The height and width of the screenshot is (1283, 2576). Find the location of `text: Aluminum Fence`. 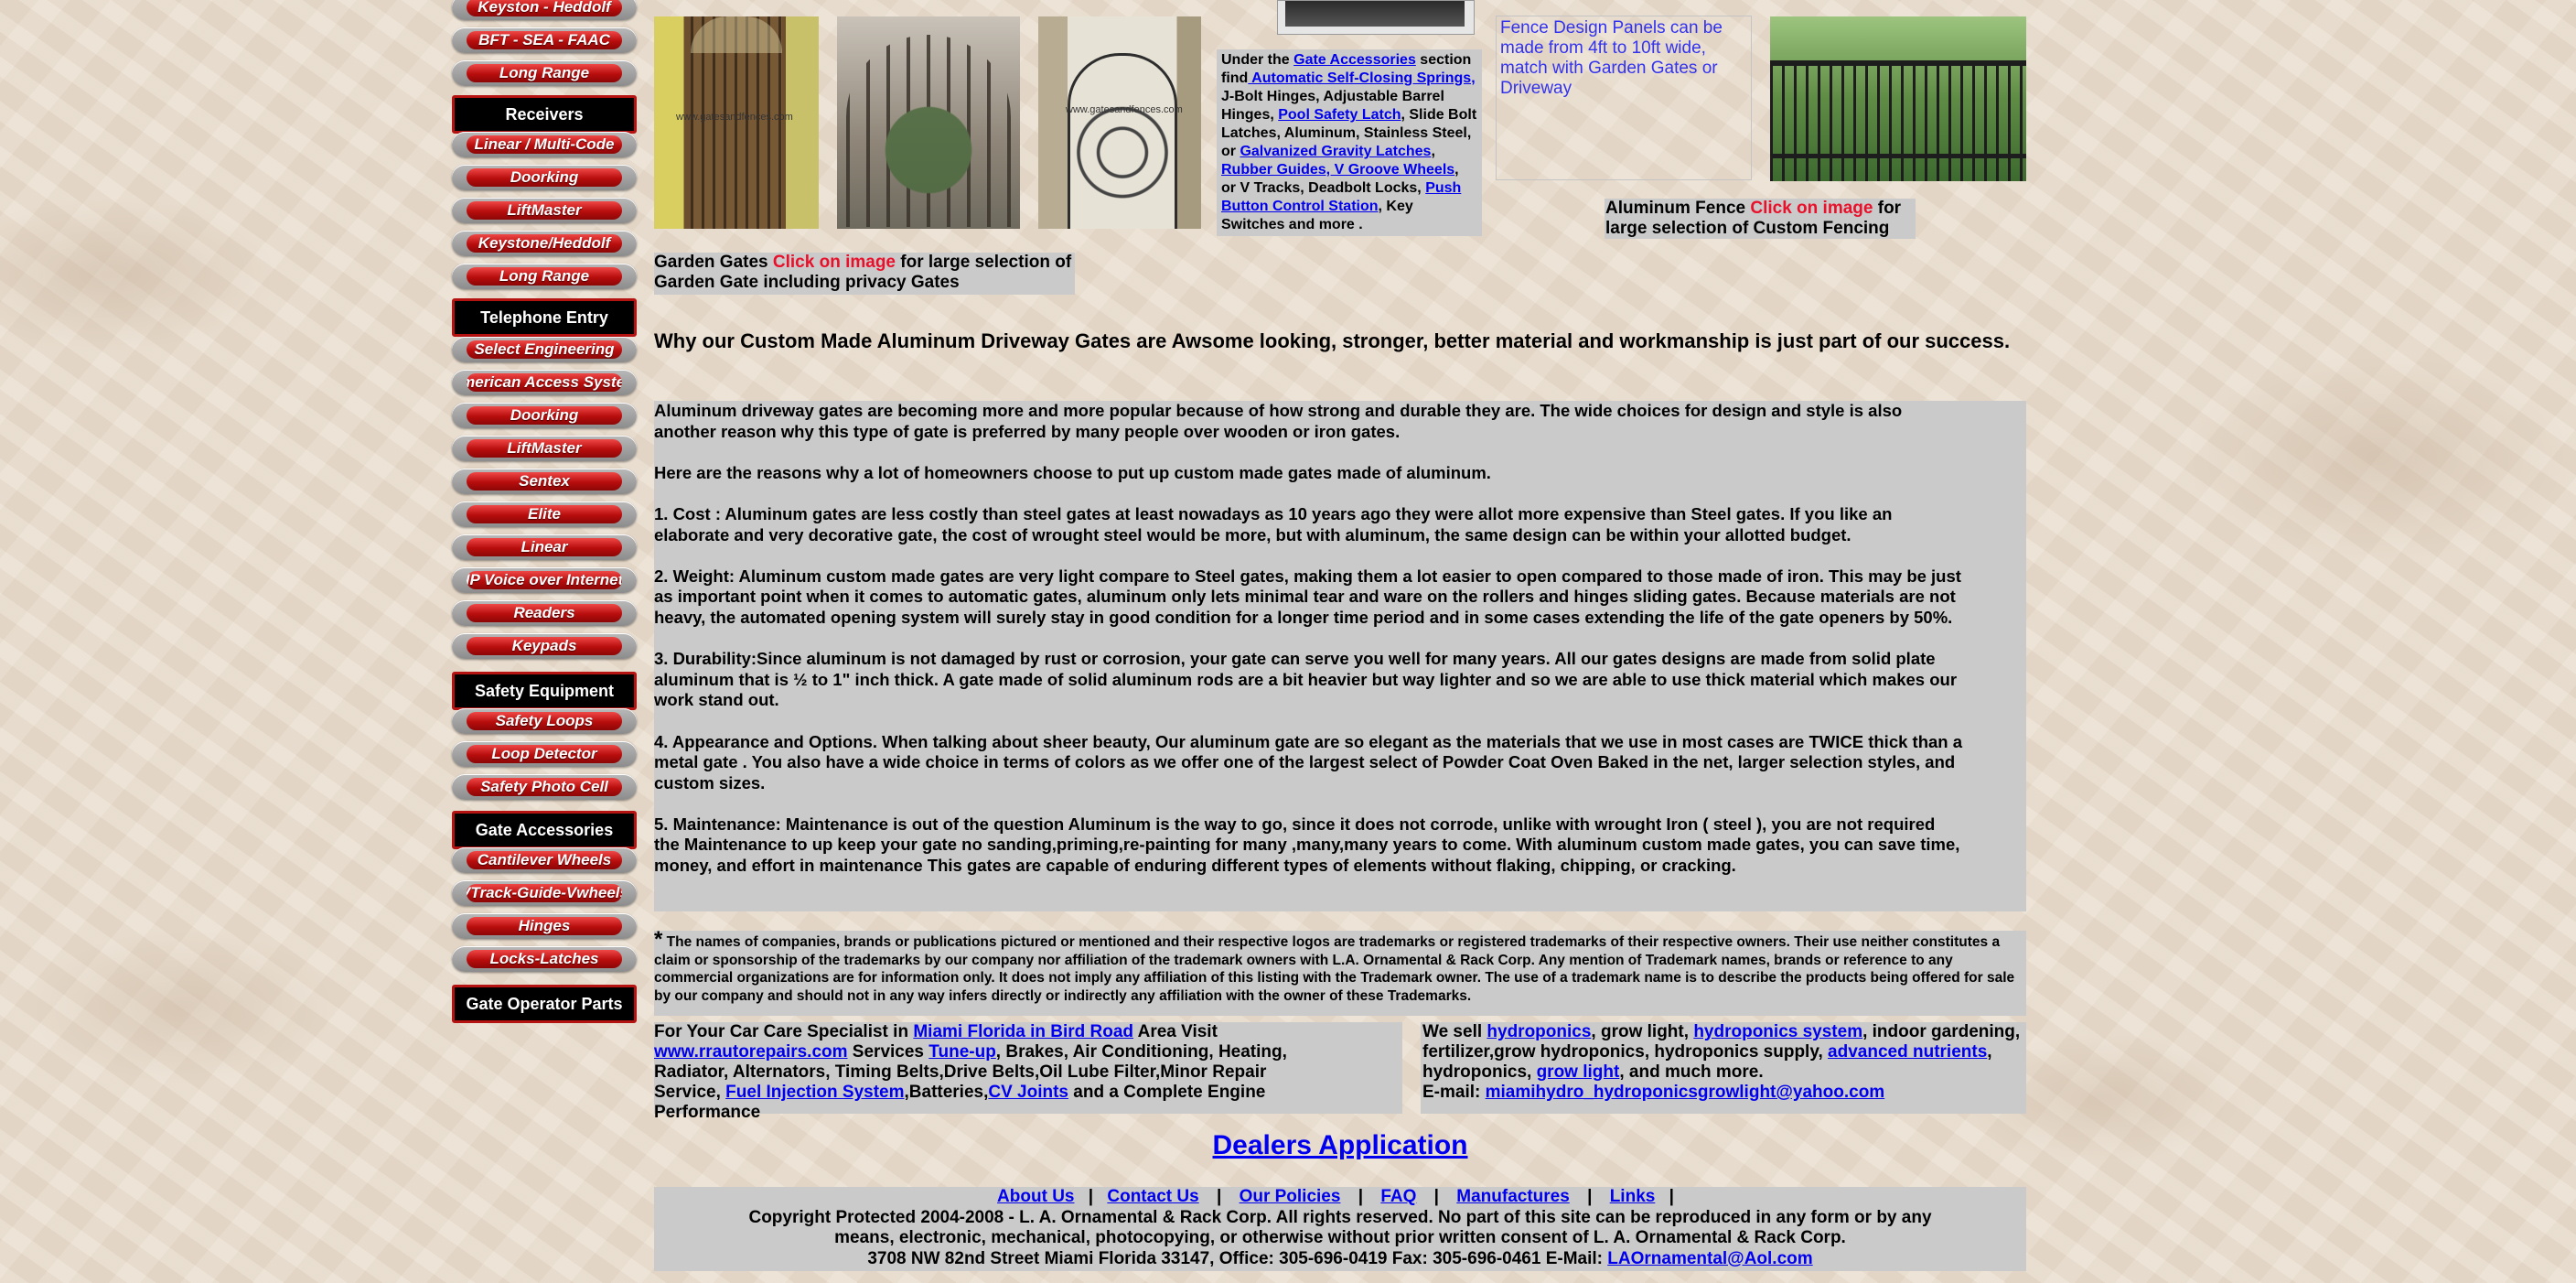

text: Aluminum Fence is located at coordinates (1678, 208).